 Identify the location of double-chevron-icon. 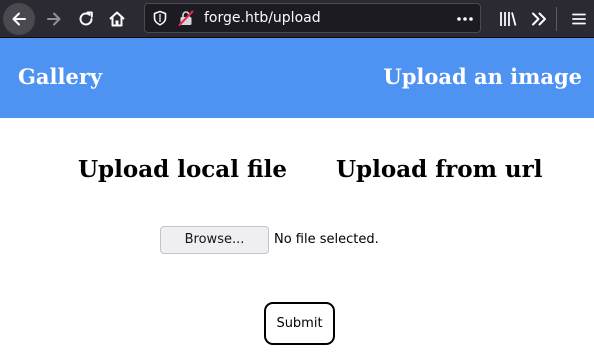
(539, 19).